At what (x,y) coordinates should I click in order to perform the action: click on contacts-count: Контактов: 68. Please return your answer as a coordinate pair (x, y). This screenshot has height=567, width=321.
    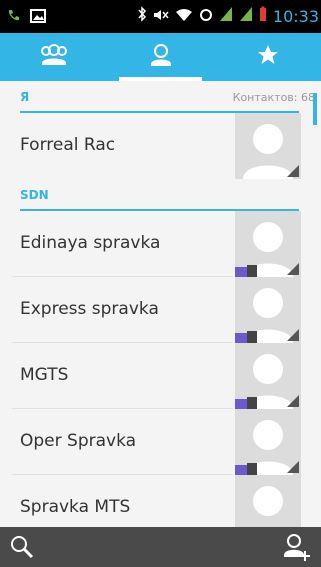
    Looking at the image, I should click on (273, 97).